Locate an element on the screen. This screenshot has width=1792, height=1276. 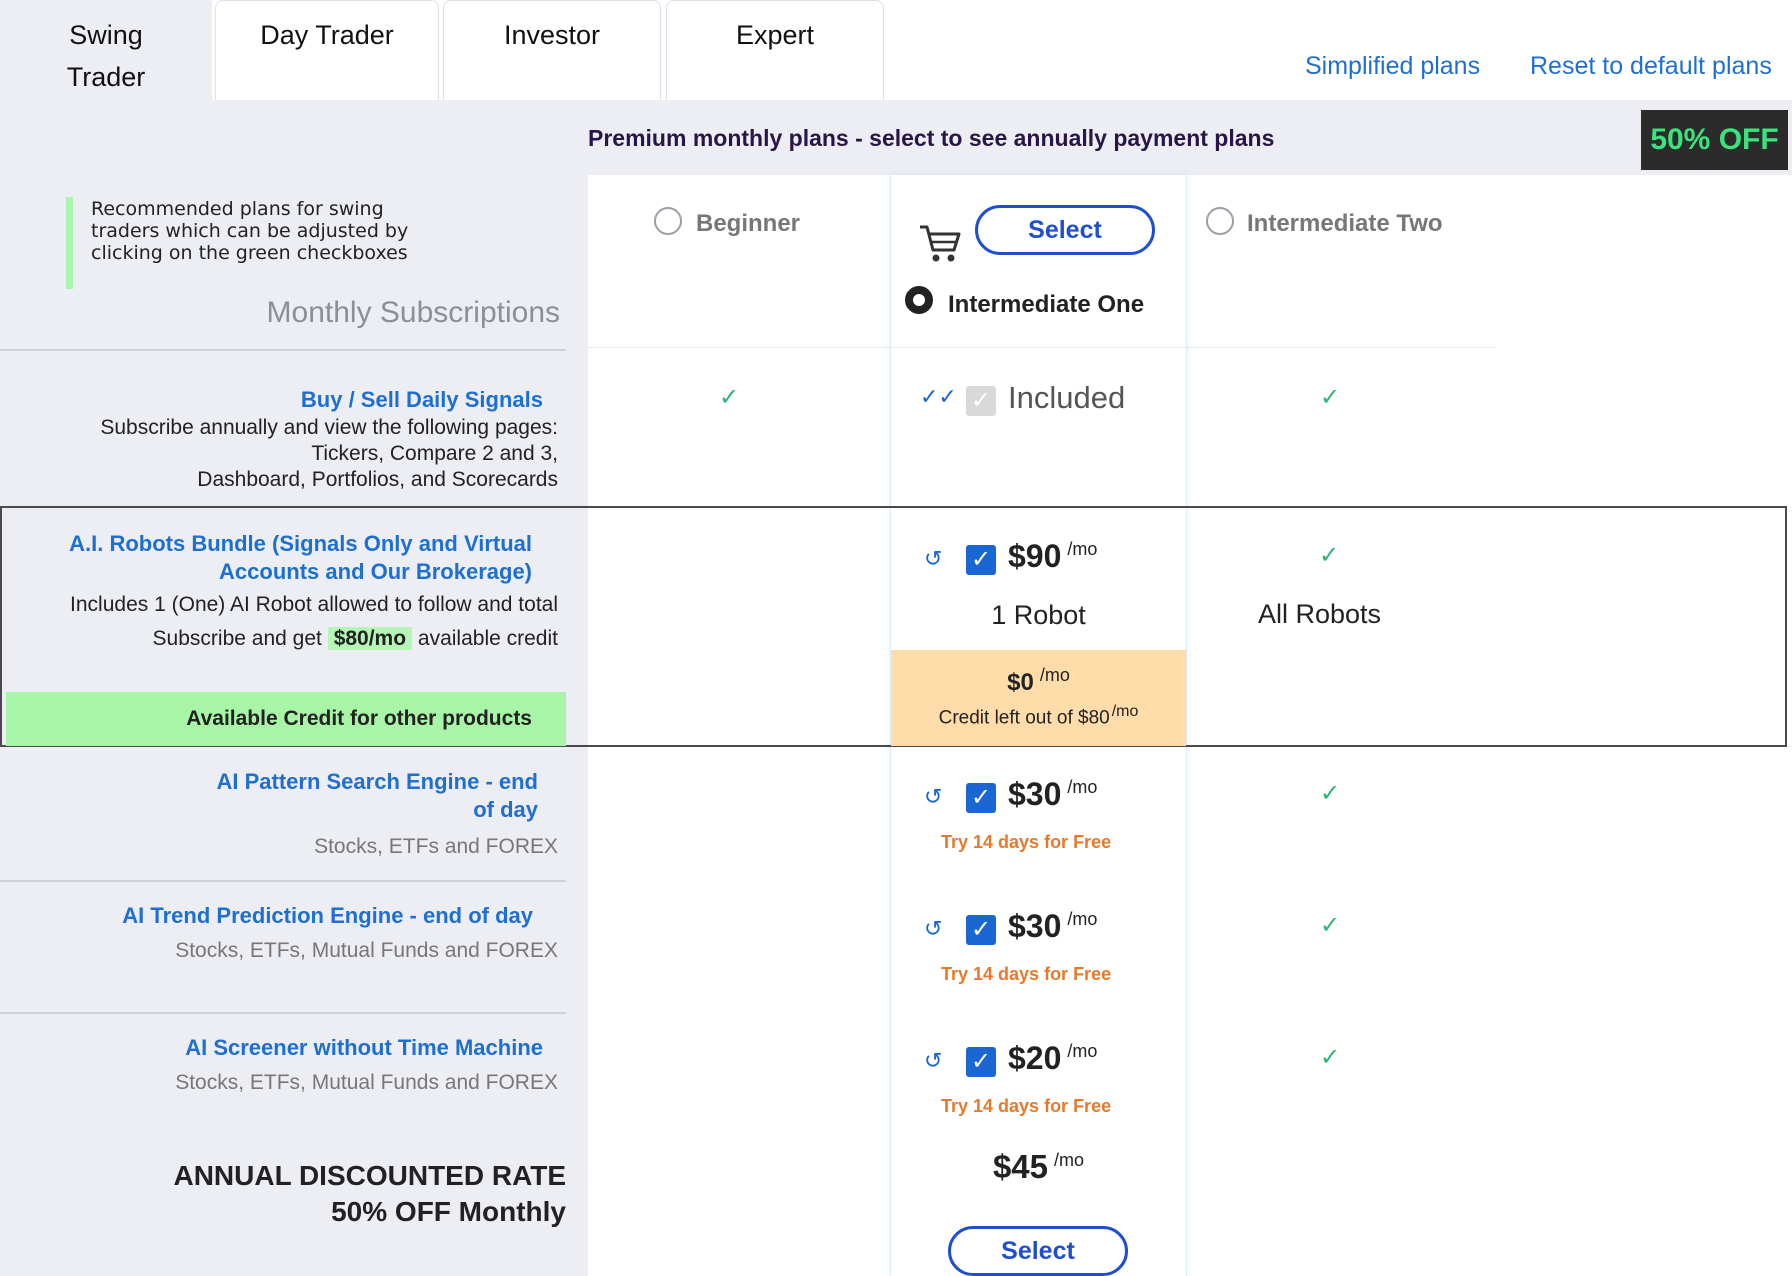
cart-icon is located at coordinates (940, 243).